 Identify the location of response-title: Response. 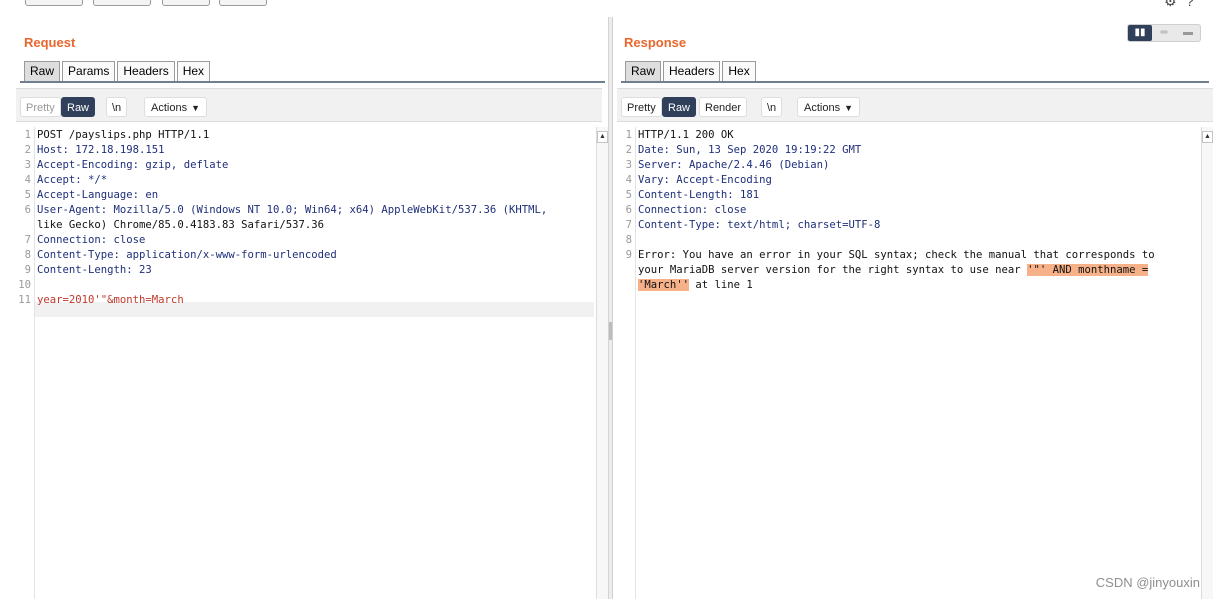
(655, 42).